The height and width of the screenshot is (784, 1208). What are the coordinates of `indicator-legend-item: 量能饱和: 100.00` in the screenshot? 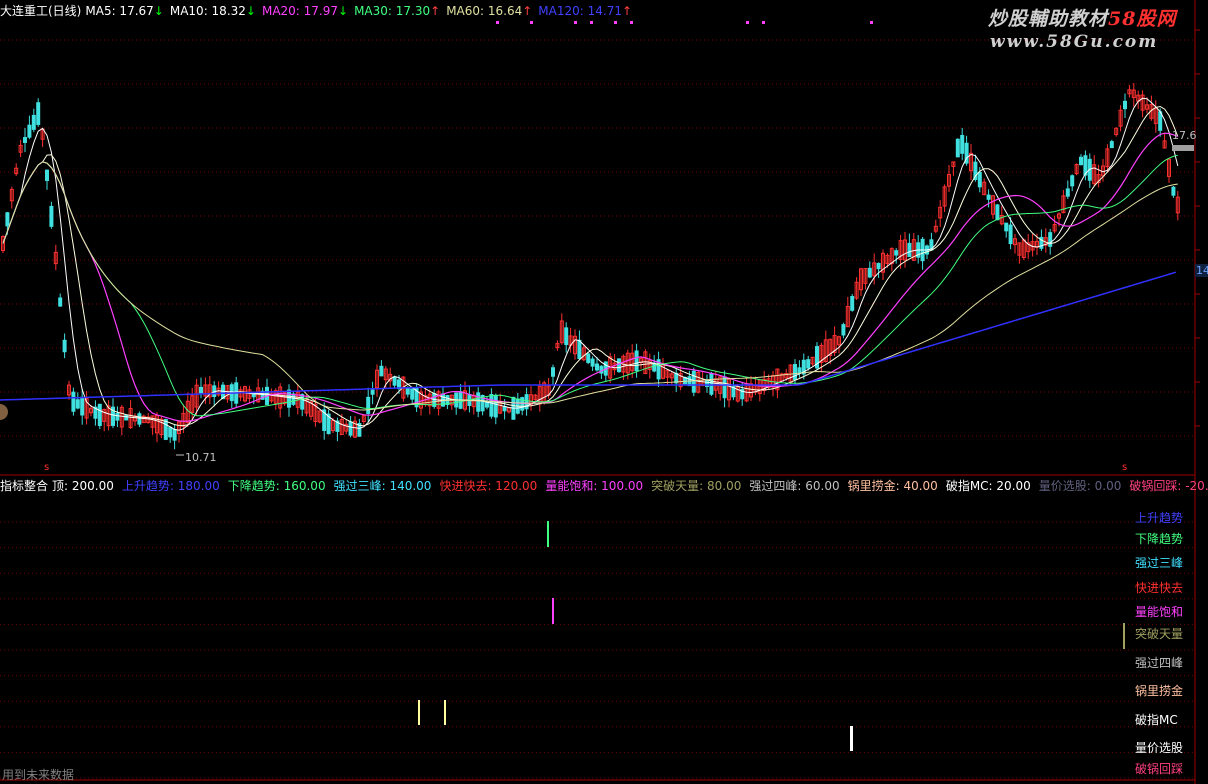 It's located at (594, 486).